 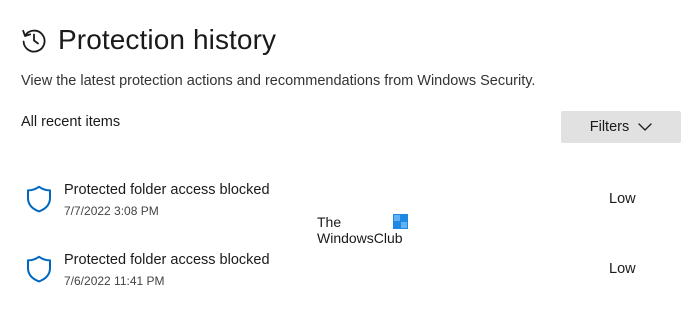 What do you see at coordinates (360, 238) in the screenshot?
I see `watermark-line-2: WindowsClub` at bounding box center [360, 238].